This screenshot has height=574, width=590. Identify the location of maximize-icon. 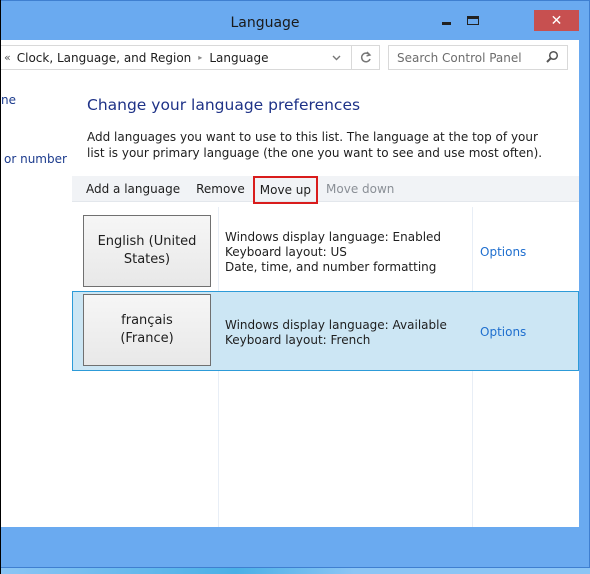
(473, 20).